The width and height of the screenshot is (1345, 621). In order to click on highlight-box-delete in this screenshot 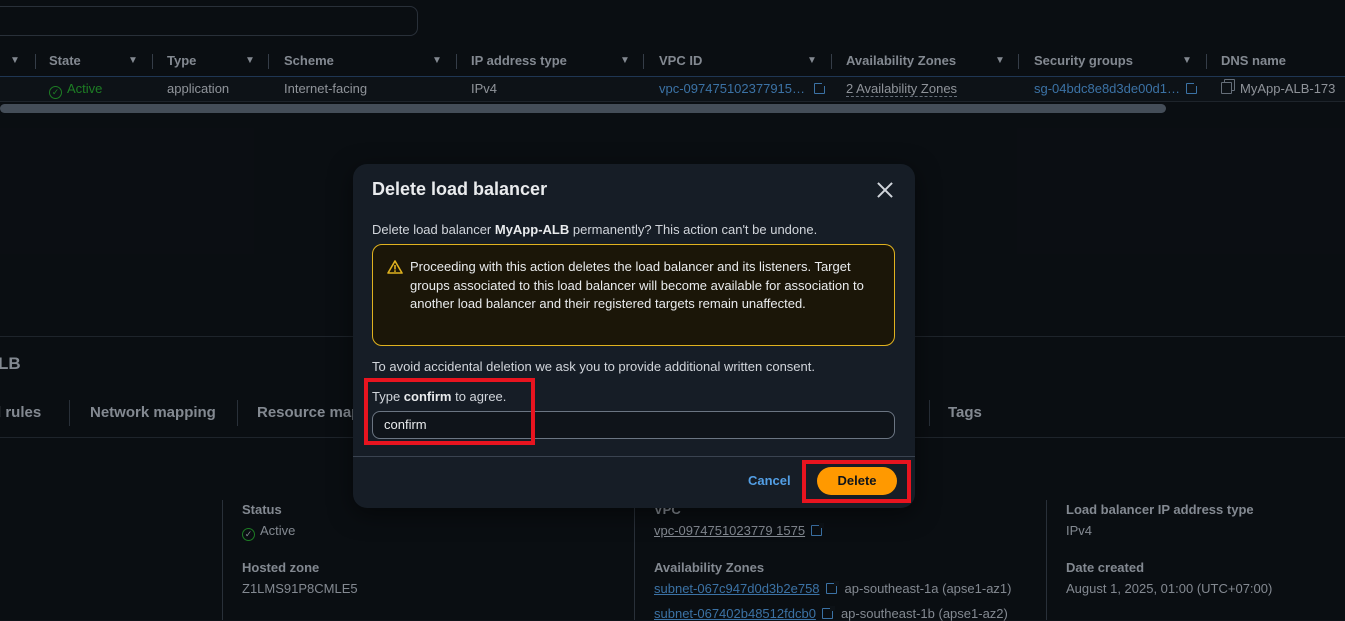, I will do `click(856, 481)`.